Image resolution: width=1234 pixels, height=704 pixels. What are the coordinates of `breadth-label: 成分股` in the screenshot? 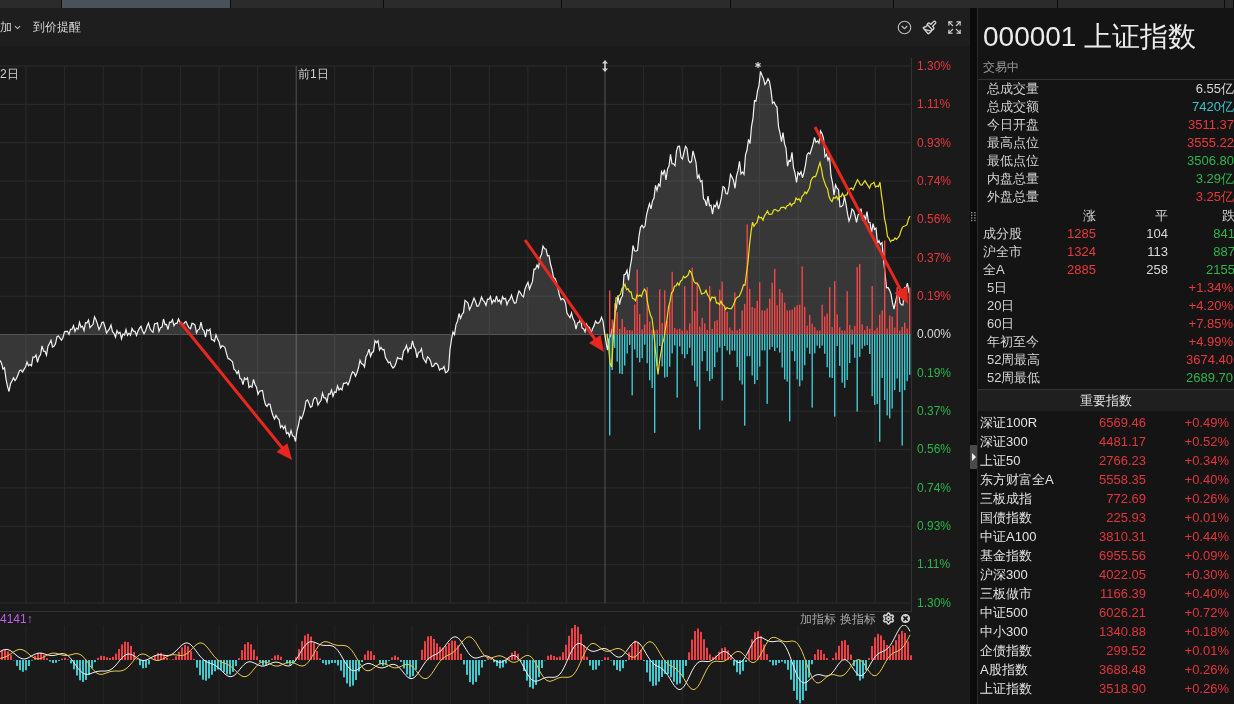 It's located at (1002, 234).